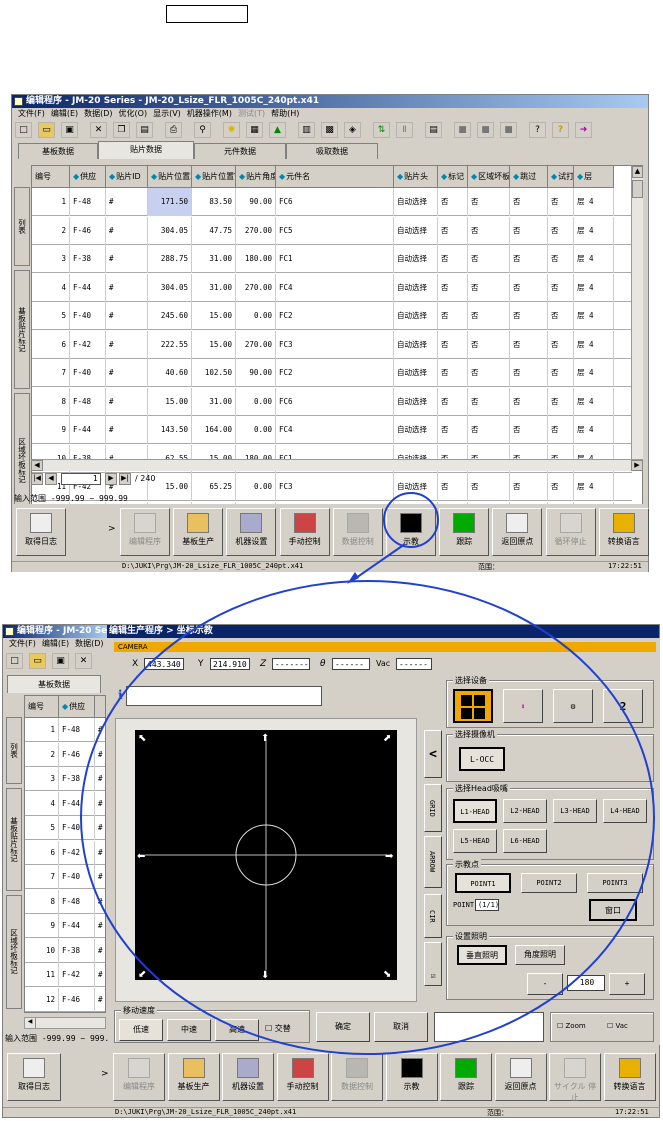 The width and height of the screenshot is (663, 1121). Describe the element at coordinates (332, 151) in the screenshot. I see `tab-3: 吸取数据` at that location.